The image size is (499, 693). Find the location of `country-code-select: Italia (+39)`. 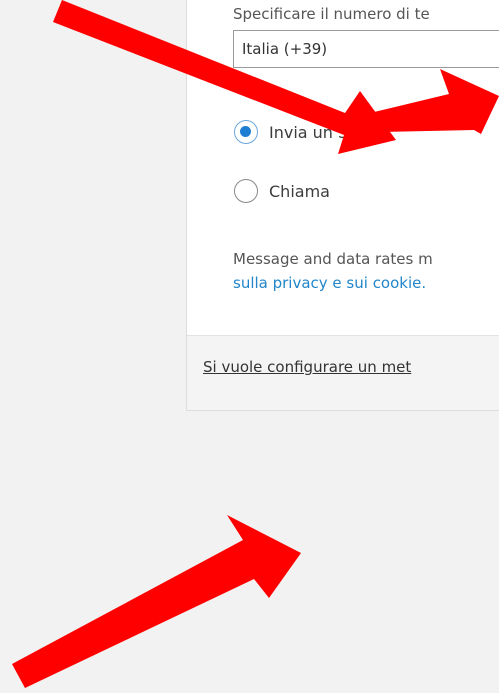

country-code-select: Italia (+39) is located at coordinates (366, 49).